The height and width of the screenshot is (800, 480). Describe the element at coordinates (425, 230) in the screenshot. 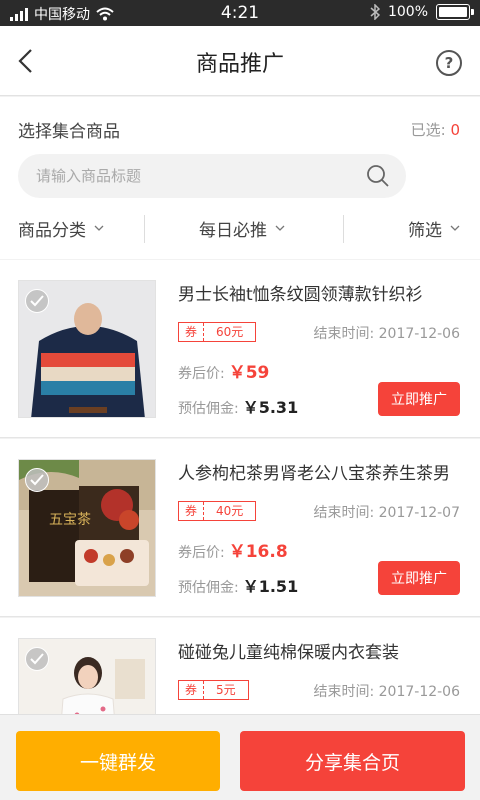

I see `filter-screen-label: 筛选` at that location.